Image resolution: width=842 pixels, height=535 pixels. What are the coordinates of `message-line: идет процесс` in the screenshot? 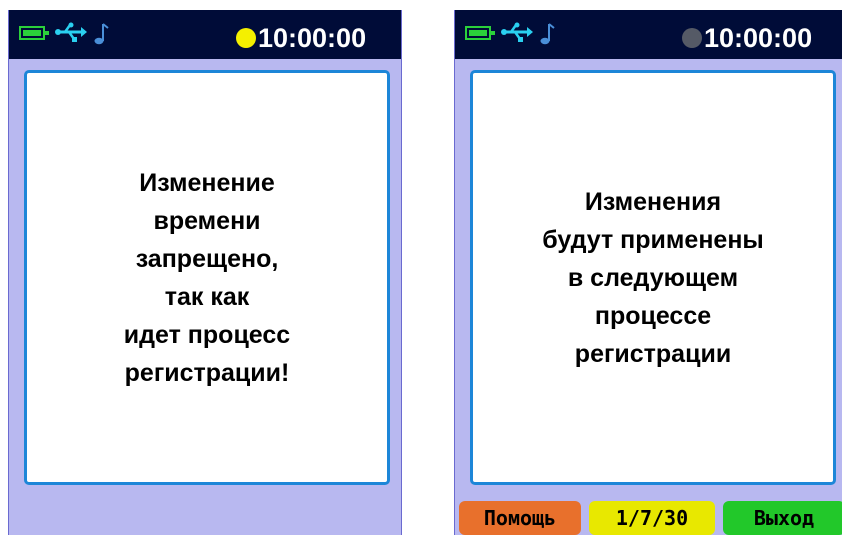 It's located at (207, 334).